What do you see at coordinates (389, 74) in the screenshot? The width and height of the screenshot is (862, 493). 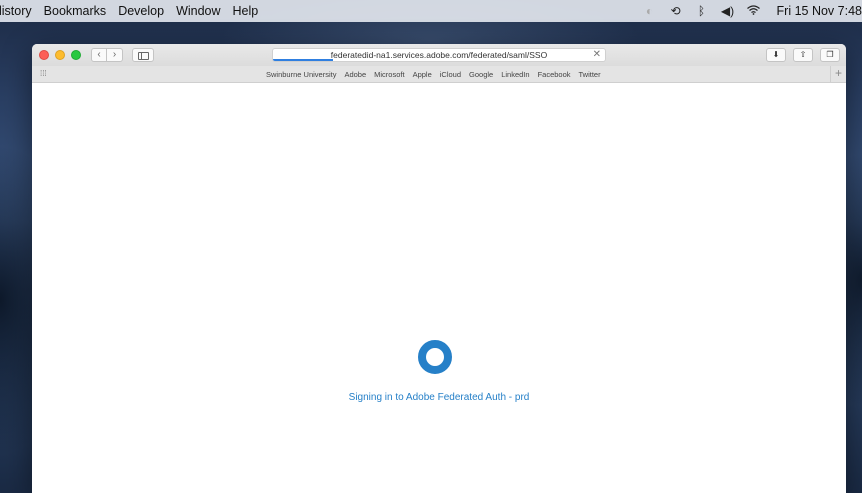 I see `bookmark-item: Microsoft` at bounding box center [389, 74].